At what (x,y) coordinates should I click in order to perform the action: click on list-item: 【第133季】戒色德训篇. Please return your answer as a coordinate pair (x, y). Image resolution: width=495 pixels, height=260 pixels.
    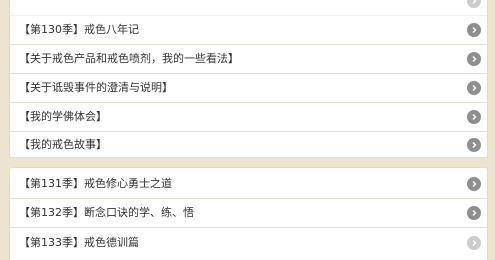
    Looking at the image, I should click on (248, 242).